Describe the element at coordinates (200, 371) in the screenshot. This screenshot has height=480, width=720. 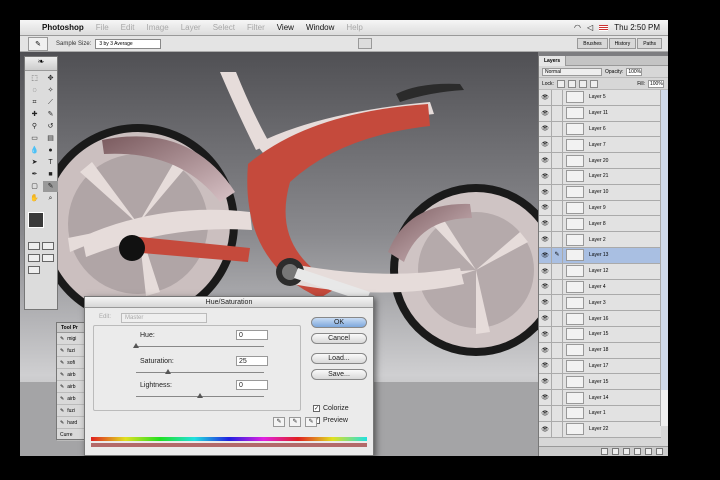
I see `saturation-slider` at that location.